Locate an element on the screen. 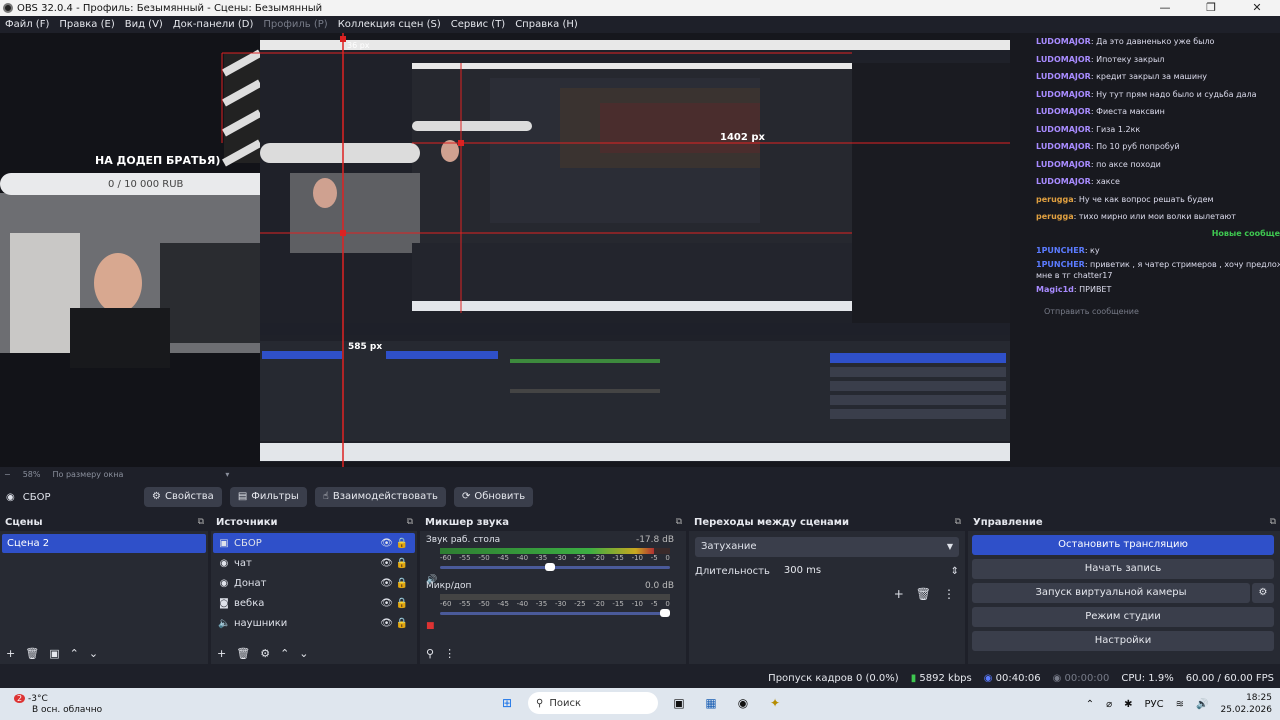 Image resolution: width=1280 pixels, height=720 pixels. meter-tick-label: -15 is located at coordinates (618, 558).